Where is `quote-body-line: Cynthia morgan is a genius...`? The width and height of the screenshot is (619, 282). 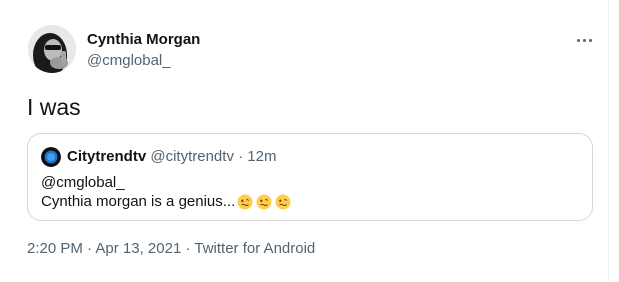 quote-body-line: Cynthia morgan is a genius... is located at coordinates (166, 202).